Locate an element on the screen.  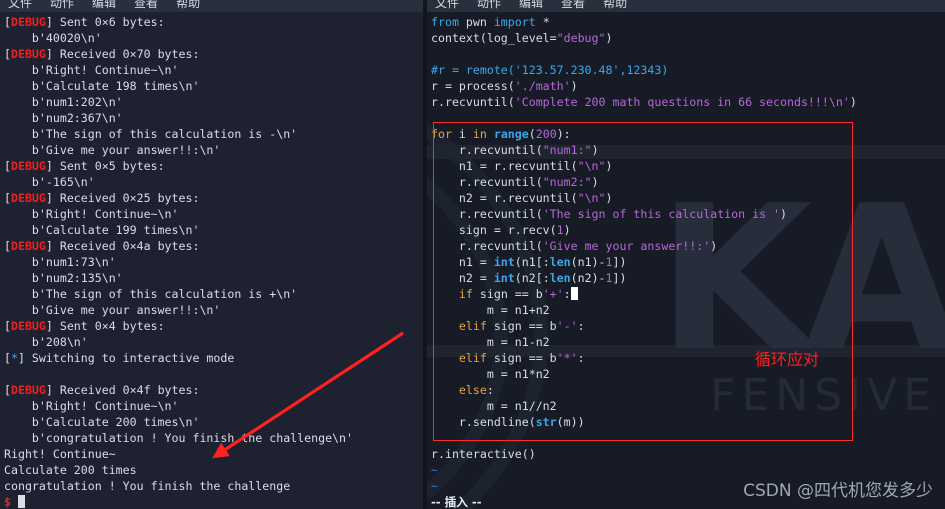
code-token: "debug" is located at coordinates (581, 38).